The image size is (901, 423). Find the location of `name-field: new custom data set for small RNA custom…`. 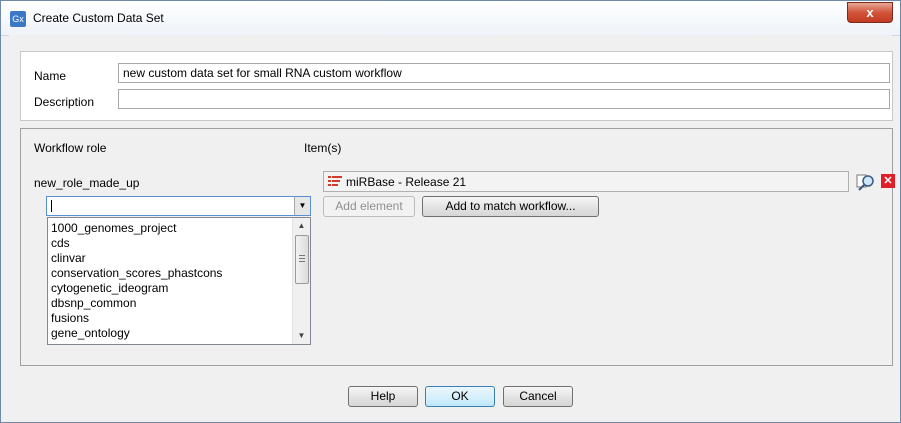

name-field: new custom data set for small RNA custom… is located at coordinates (504, 73).